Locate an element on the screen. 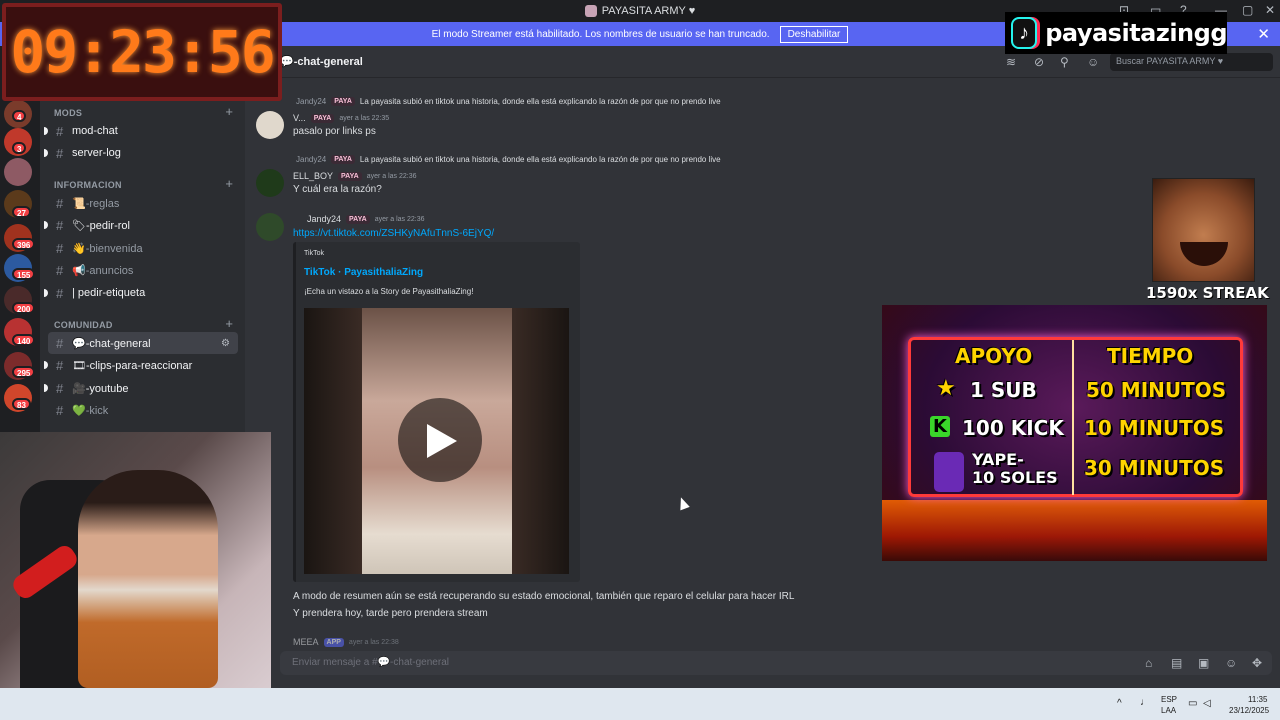 This screenshot has width=1280, height=720. banner-close-icon: ✕ is located at coordinates (1263, 34).